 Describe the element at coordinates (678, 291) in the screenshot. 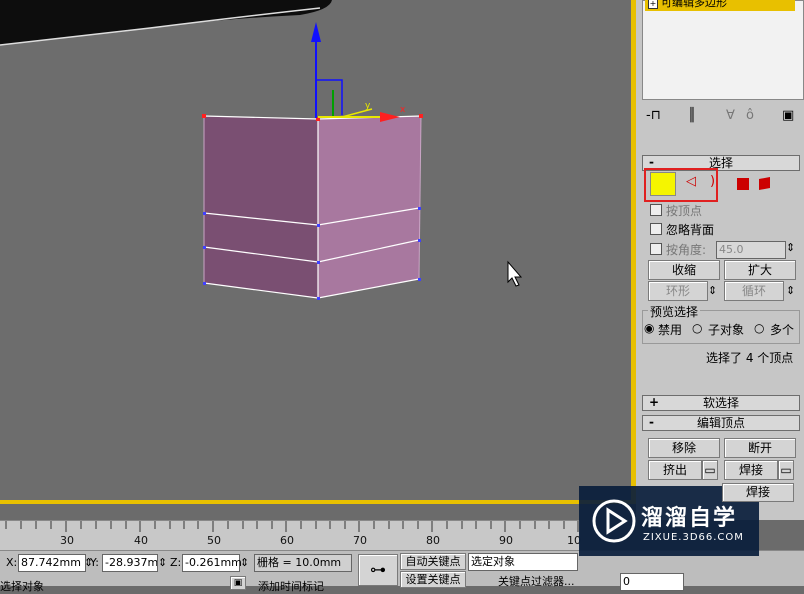

I see `ring-button: 环形` at that location.